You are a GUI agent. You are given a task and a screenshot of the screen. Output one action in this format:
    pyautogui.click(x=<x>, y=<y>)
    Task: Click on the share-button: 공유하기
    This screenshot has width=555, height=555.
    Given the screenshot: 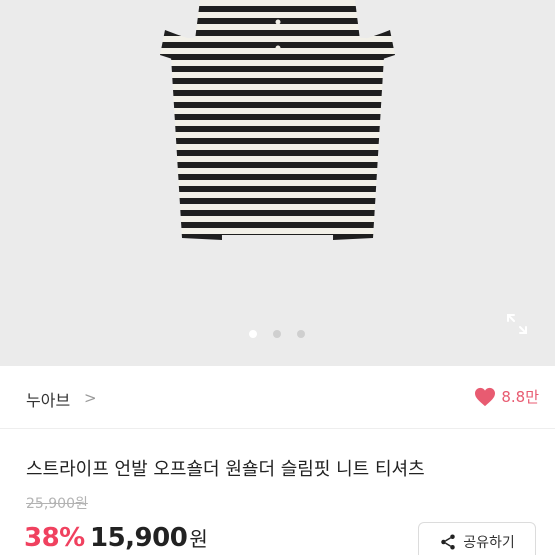 What is the action you would take?
    pyautogui.click(x=477, y=538)
    